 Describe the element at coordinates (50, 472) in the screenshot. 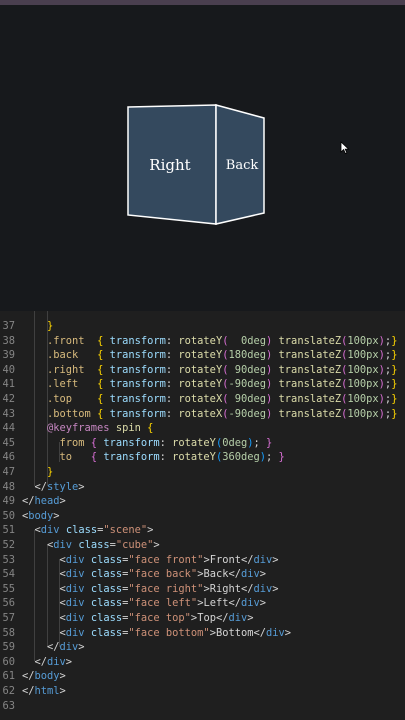

I see `code-text: }` at that location.